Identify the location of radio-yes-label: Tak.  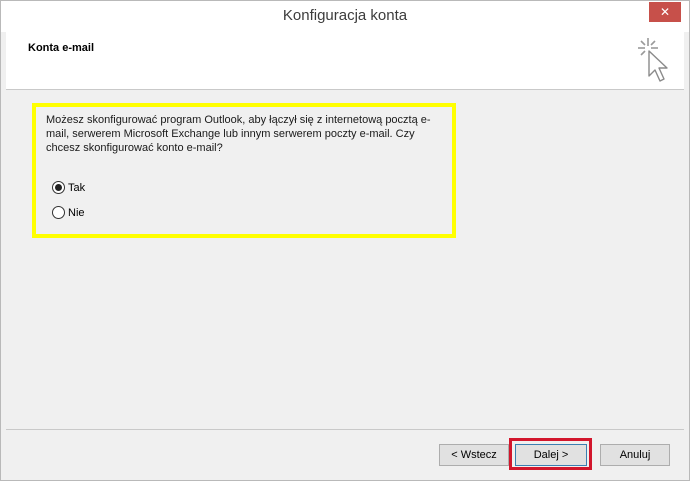
(77, 187).